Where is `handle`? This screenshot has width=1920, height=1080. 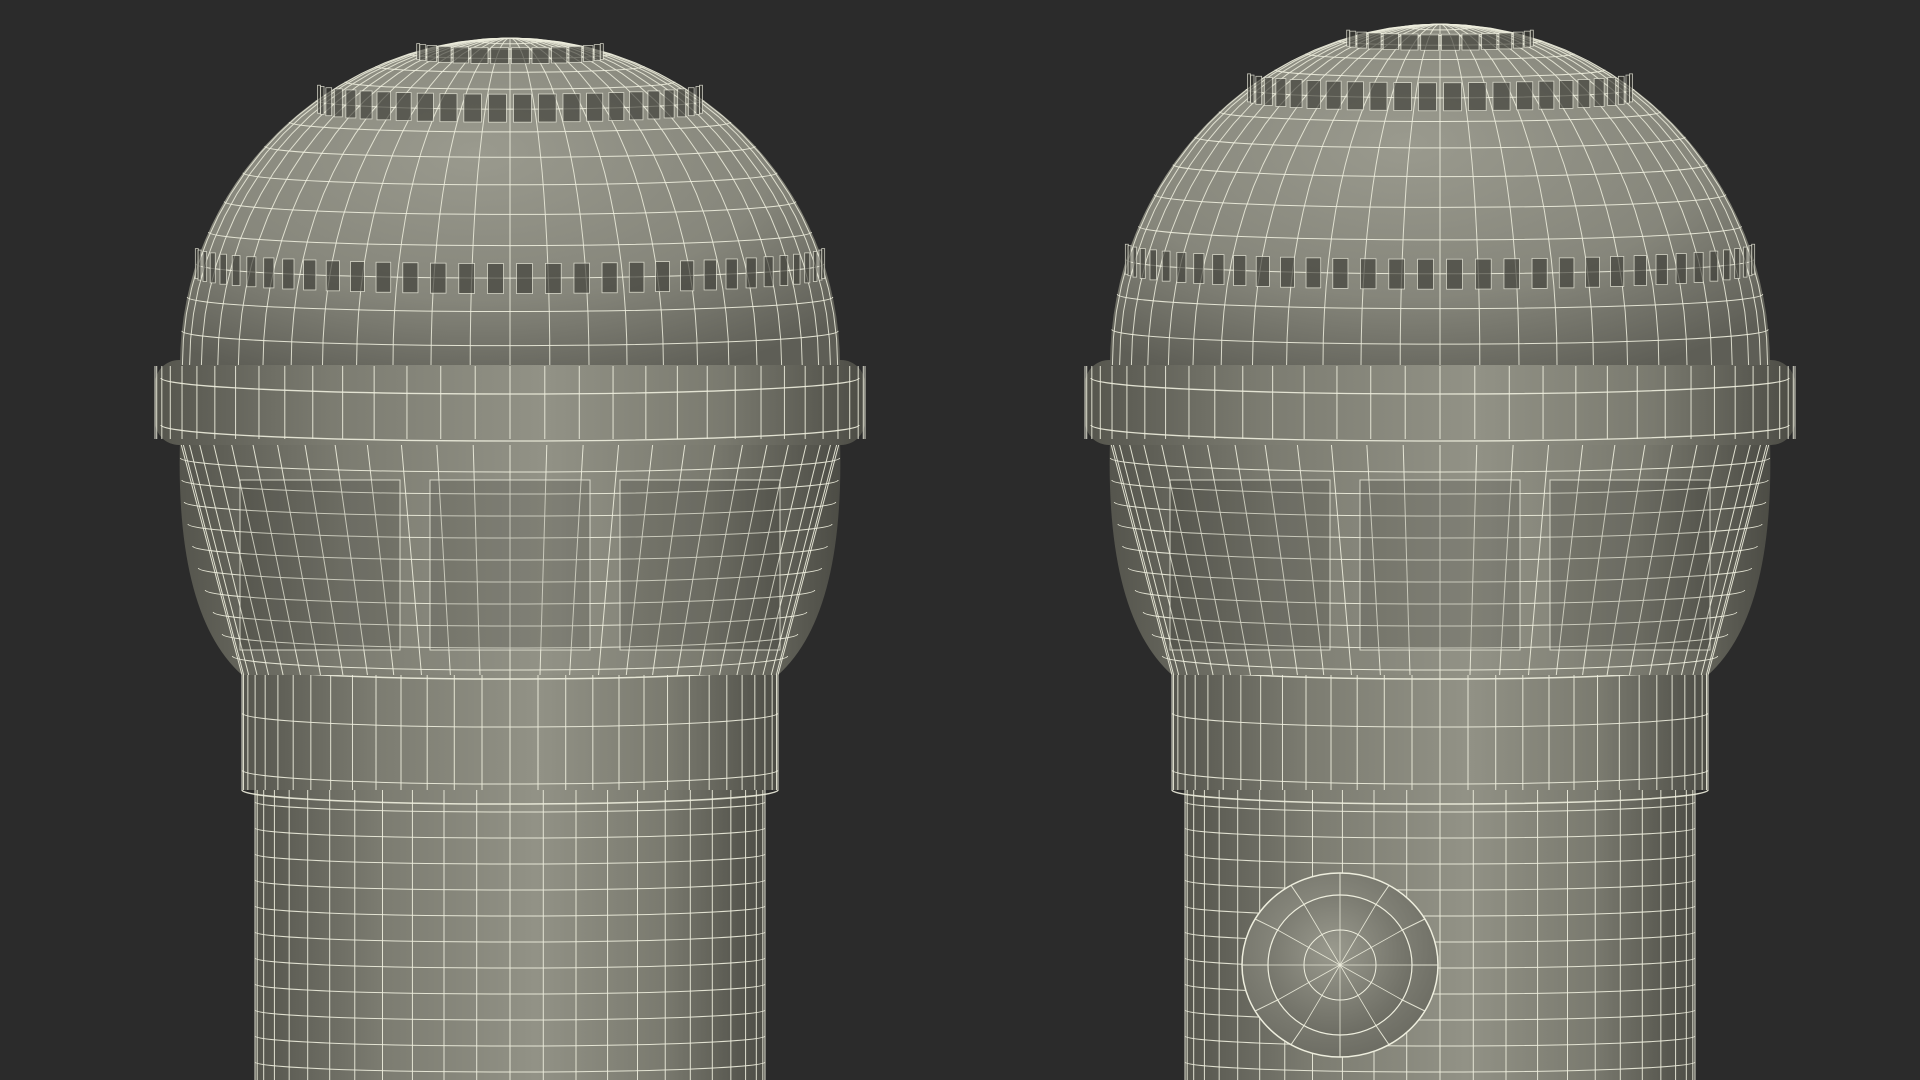
handle is located at coordinates (510, 935).